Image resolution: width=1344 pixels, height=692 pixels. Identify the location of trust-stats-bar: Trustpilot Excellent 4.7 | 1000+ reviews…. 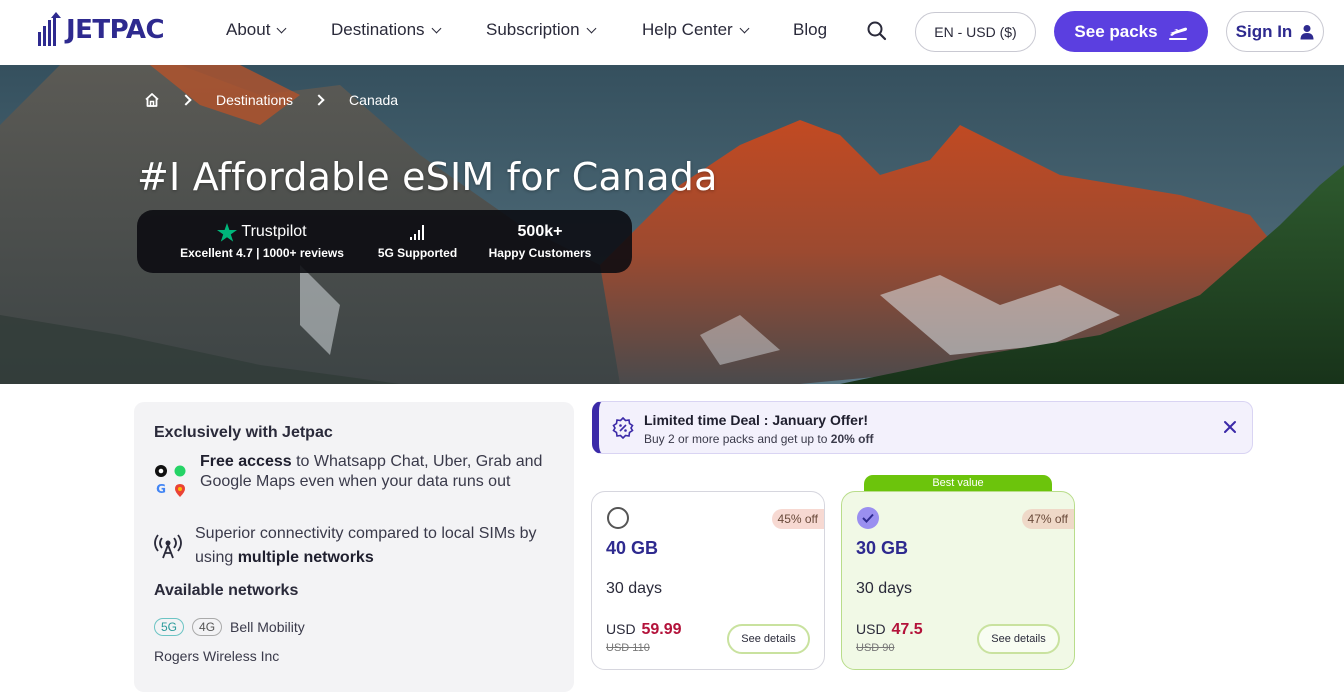
(384, 241).